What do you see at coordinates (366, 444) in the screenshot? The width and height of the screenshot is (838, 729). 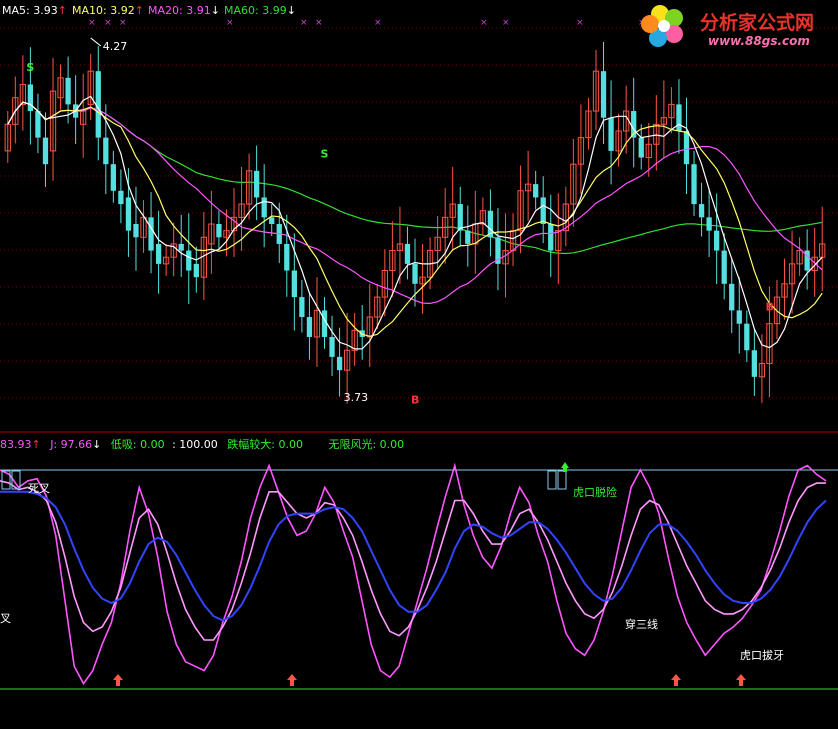 I see `wuxian-value: 无限风光: 0.00` at bounding box center [366, 444].